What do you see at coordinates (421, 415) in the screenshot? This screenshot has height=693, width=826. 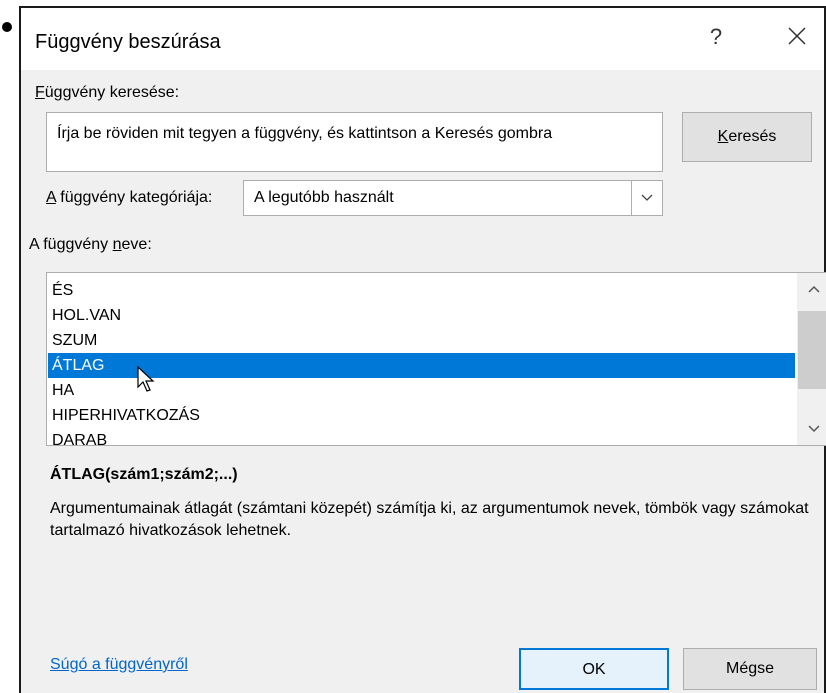 I see `list-item: HIPERHIVATKOZÁS` at bounding box center [421, 415].